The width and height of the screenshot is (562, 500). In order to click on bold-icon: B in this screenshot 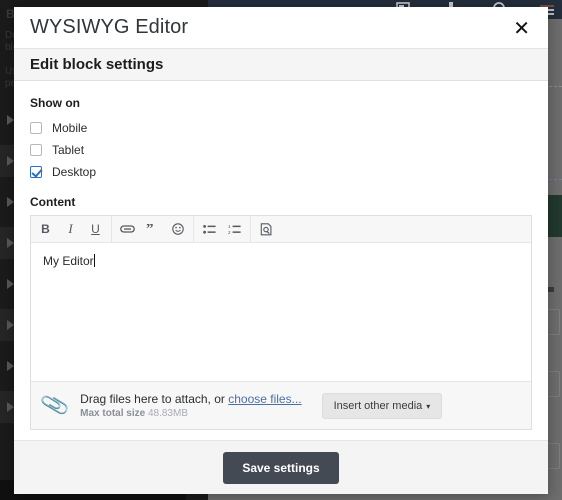, I will do `click(45, 229)`.